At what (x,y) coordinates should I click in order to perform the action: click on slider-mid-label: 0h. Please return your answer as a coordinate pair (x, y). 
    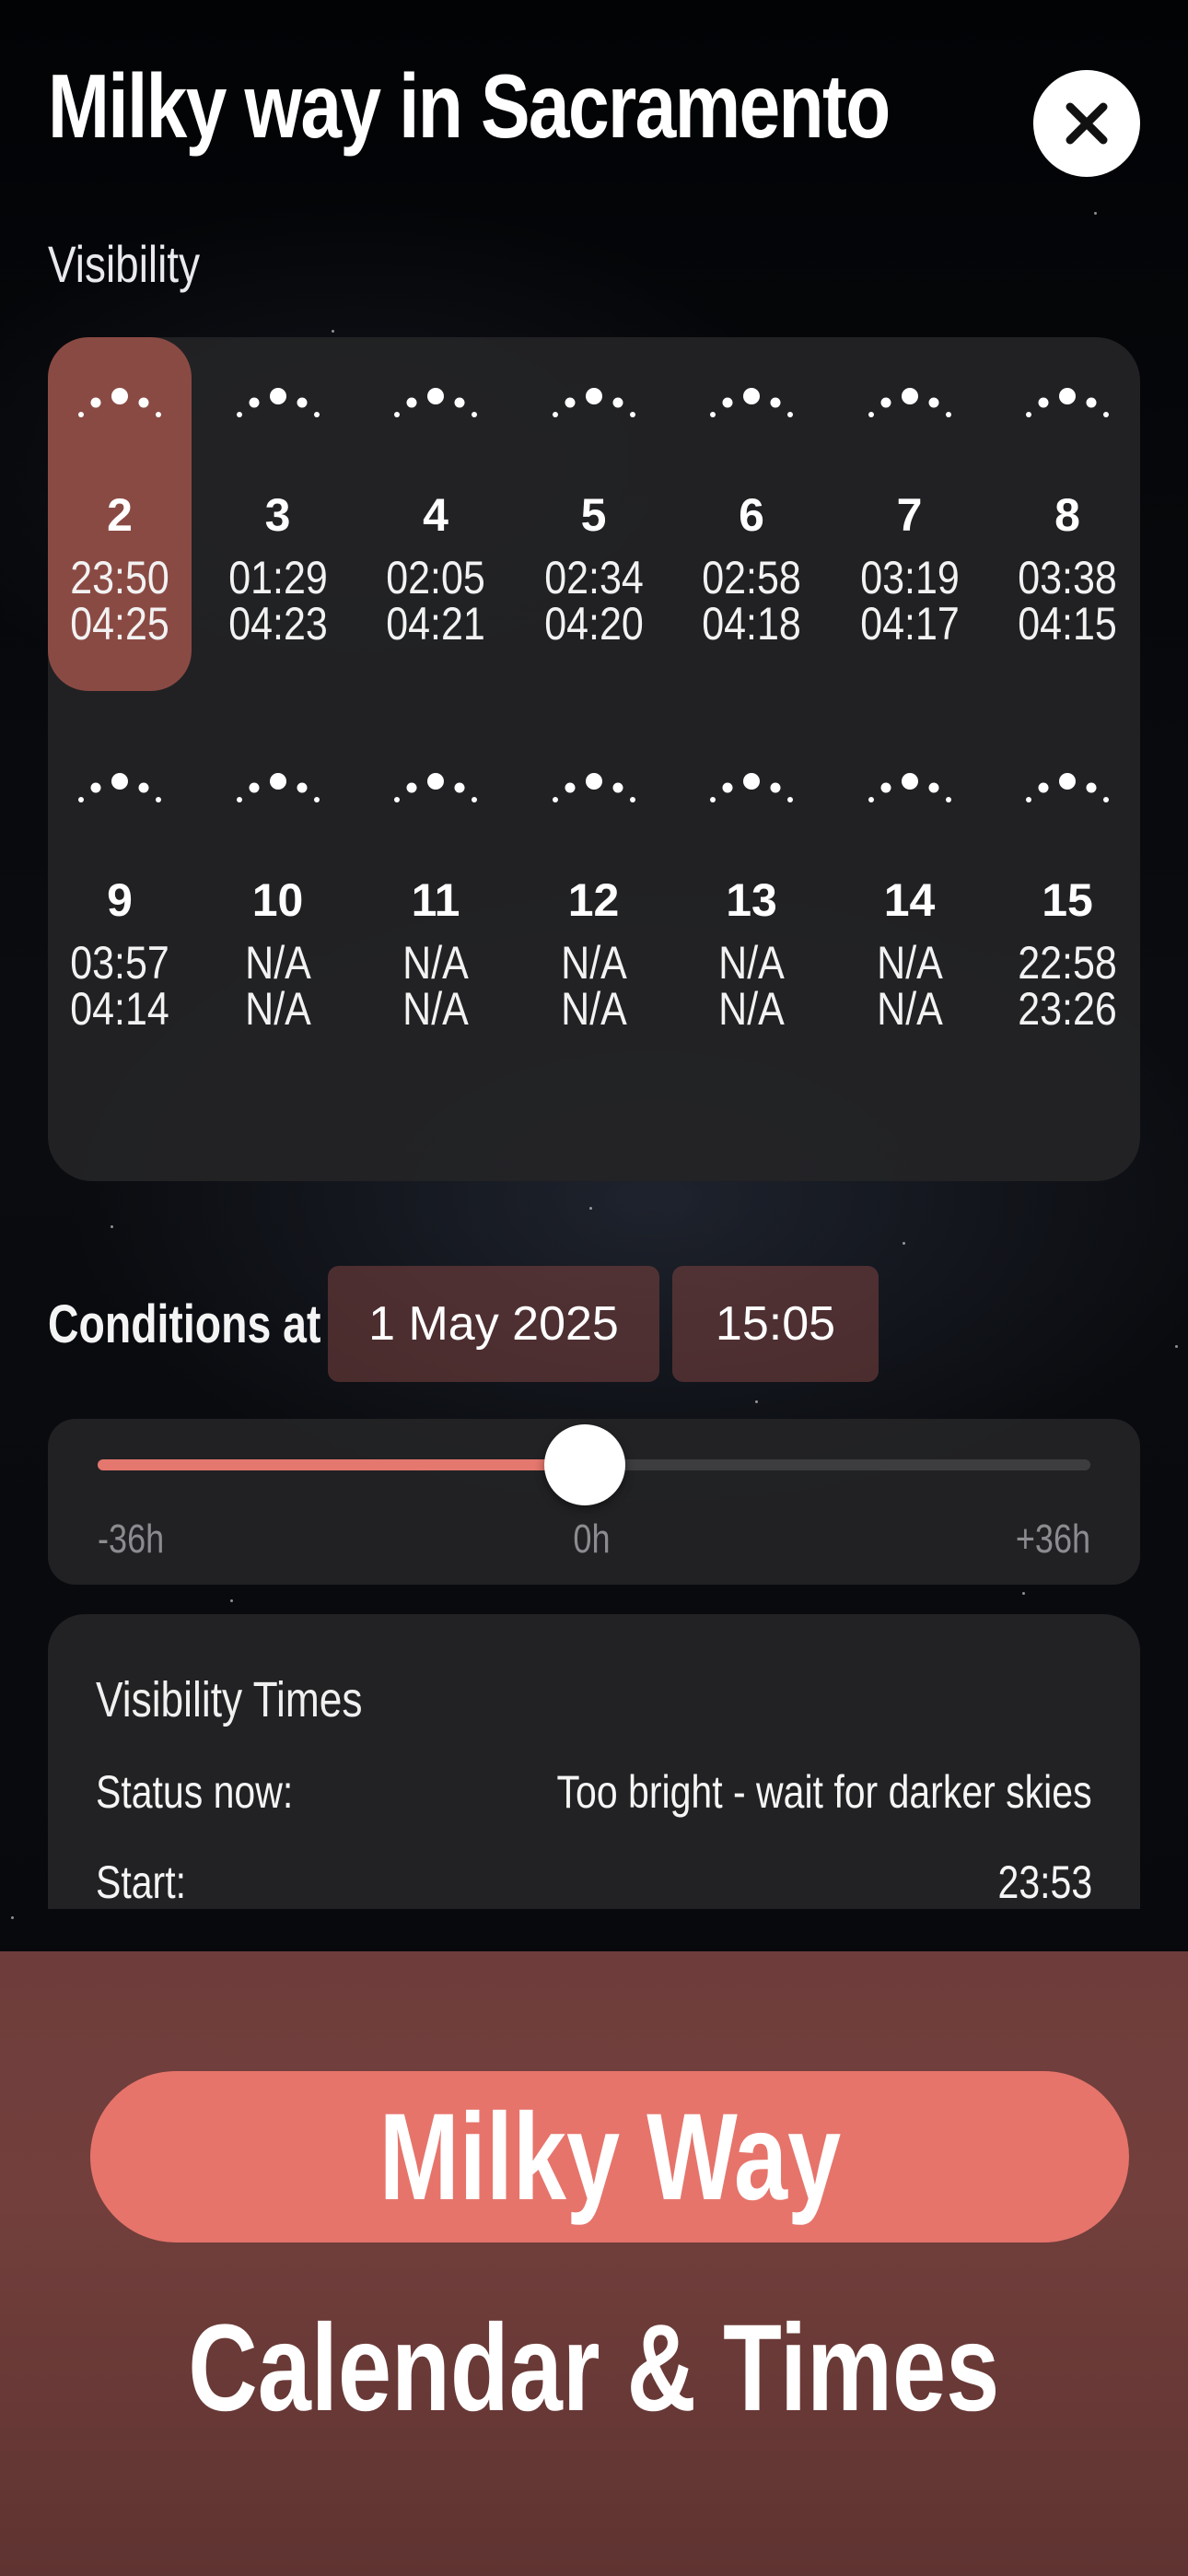
    Looking at the image, I should click on (592, 1539).